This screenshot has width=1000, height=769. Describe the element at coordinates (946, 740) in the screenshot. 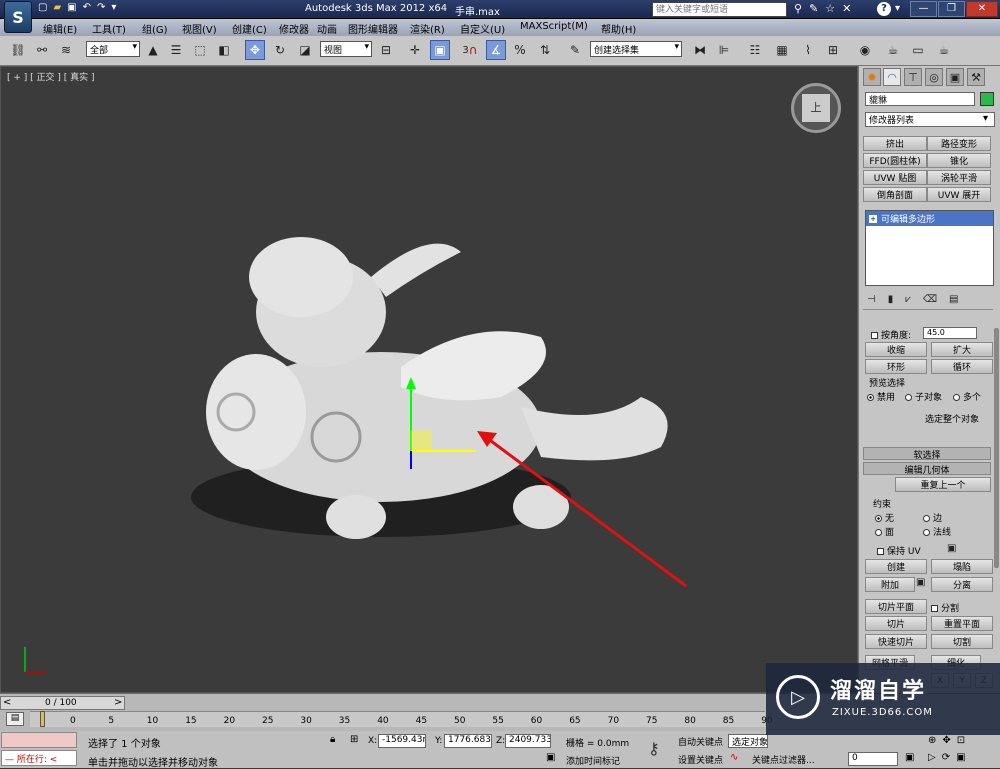

I see `pan-icon: ✥` at that location.